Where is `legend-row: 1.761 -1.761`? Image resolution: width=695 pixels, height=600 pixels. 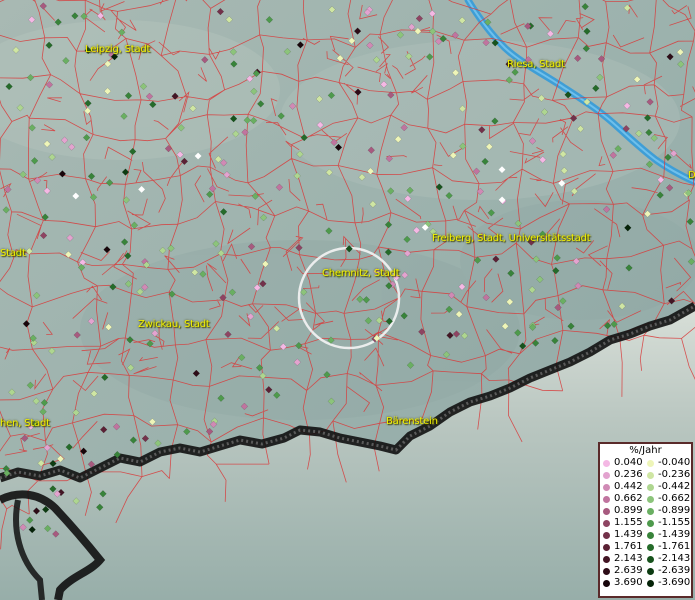
legend-row: 1.761 -1.761 is located at coordinates (645, 547).